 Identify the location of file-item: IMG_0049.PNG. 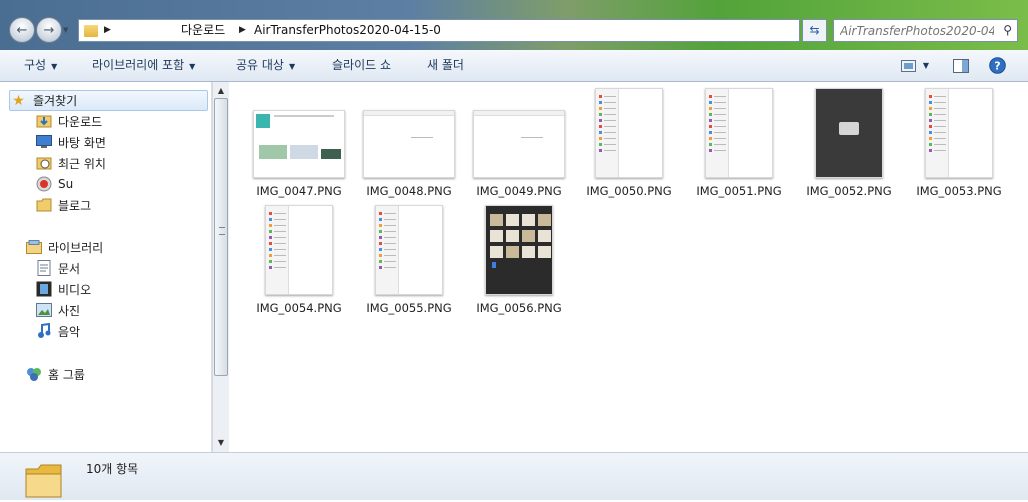
(519, 148).